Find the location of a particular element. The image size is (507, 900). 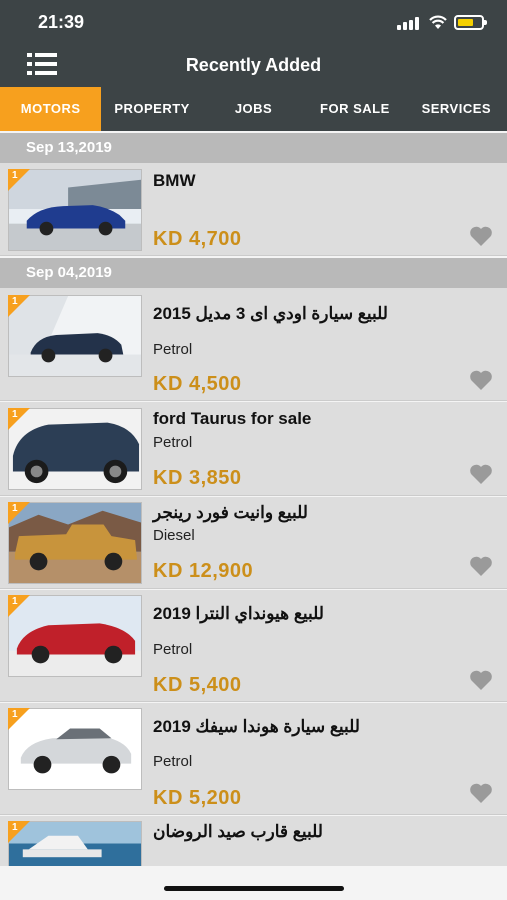

home-indicator is located at coordinates (254, 888).